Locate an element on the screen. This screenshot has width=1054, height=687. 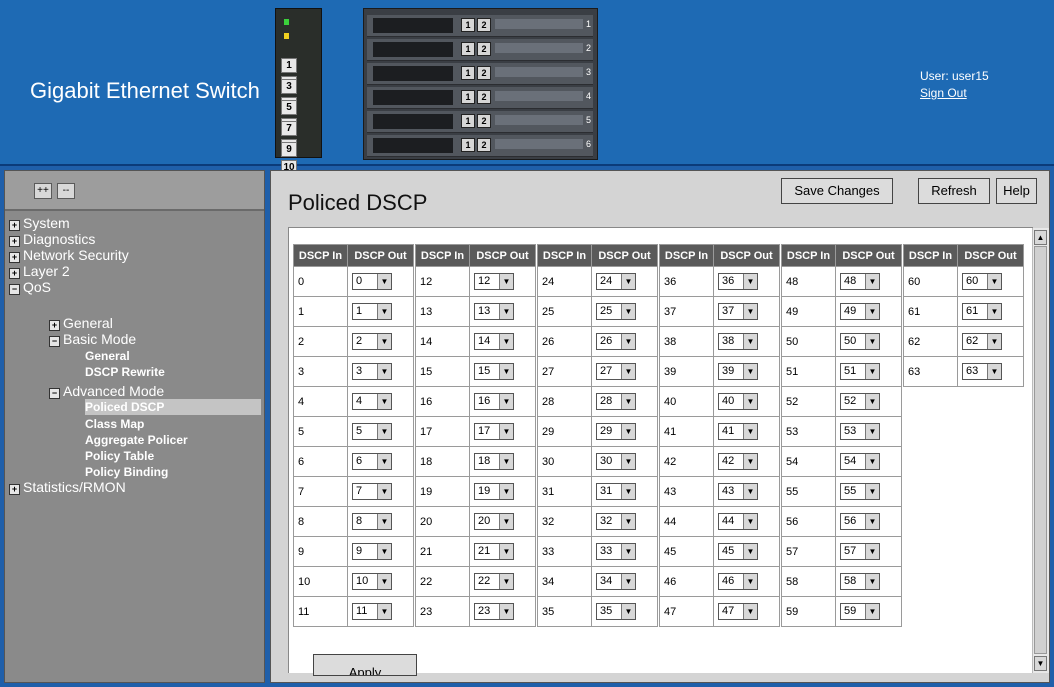
dscp-out-select: 56 ▼ is located at coordinates (860, 521).